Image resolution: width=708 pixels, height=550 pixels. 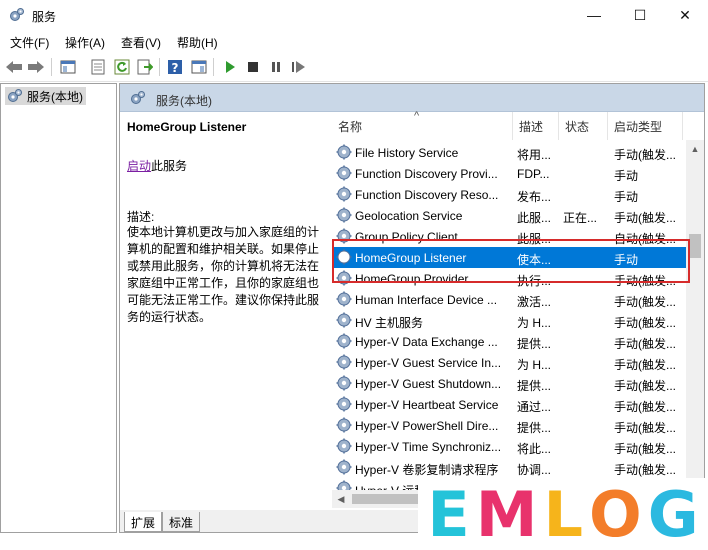 I want to click on service-name: HomeGroup Listener, so click(x=411, y=258).